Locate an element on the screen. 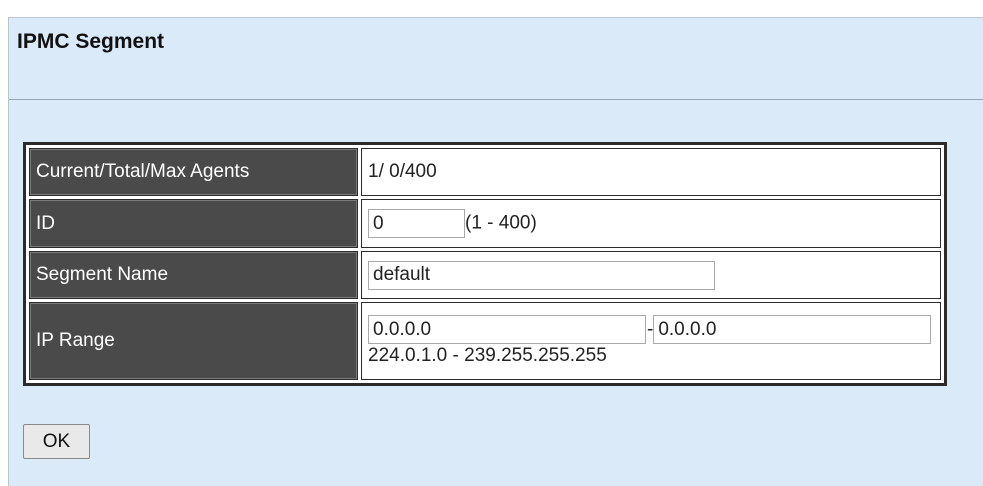  ip-range-label: IP Range is located at coordinates (193, 341).